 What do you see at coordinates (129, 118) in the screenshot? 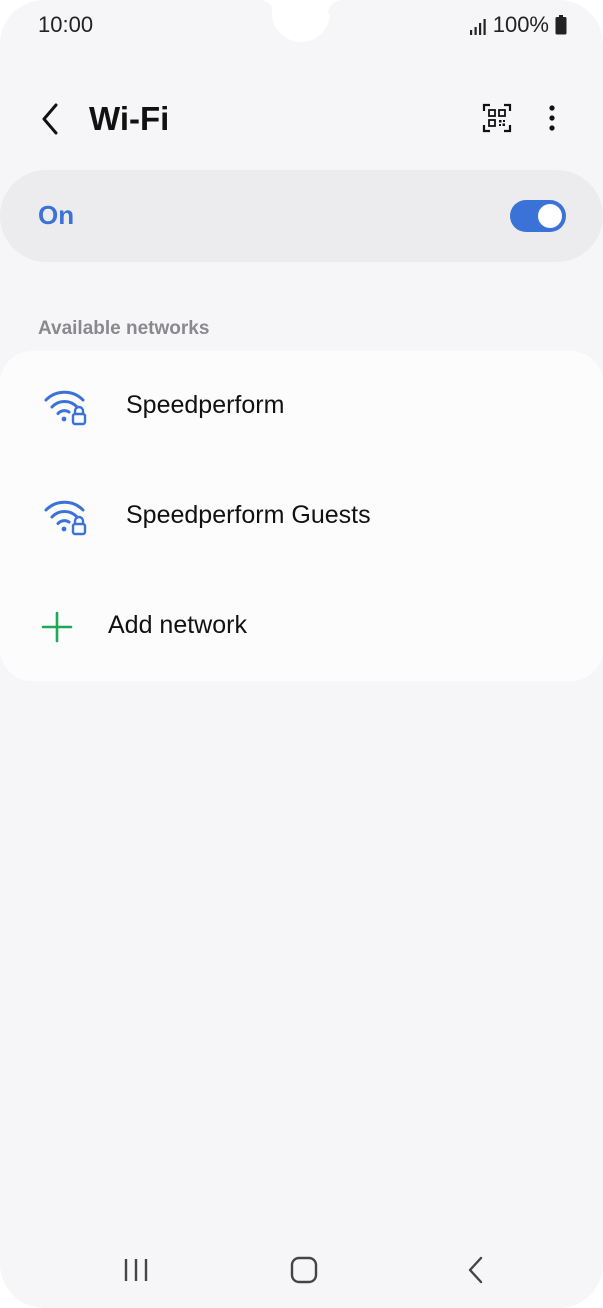
I see `page-title: Wi-Fi` at bounding box center [129, 118].